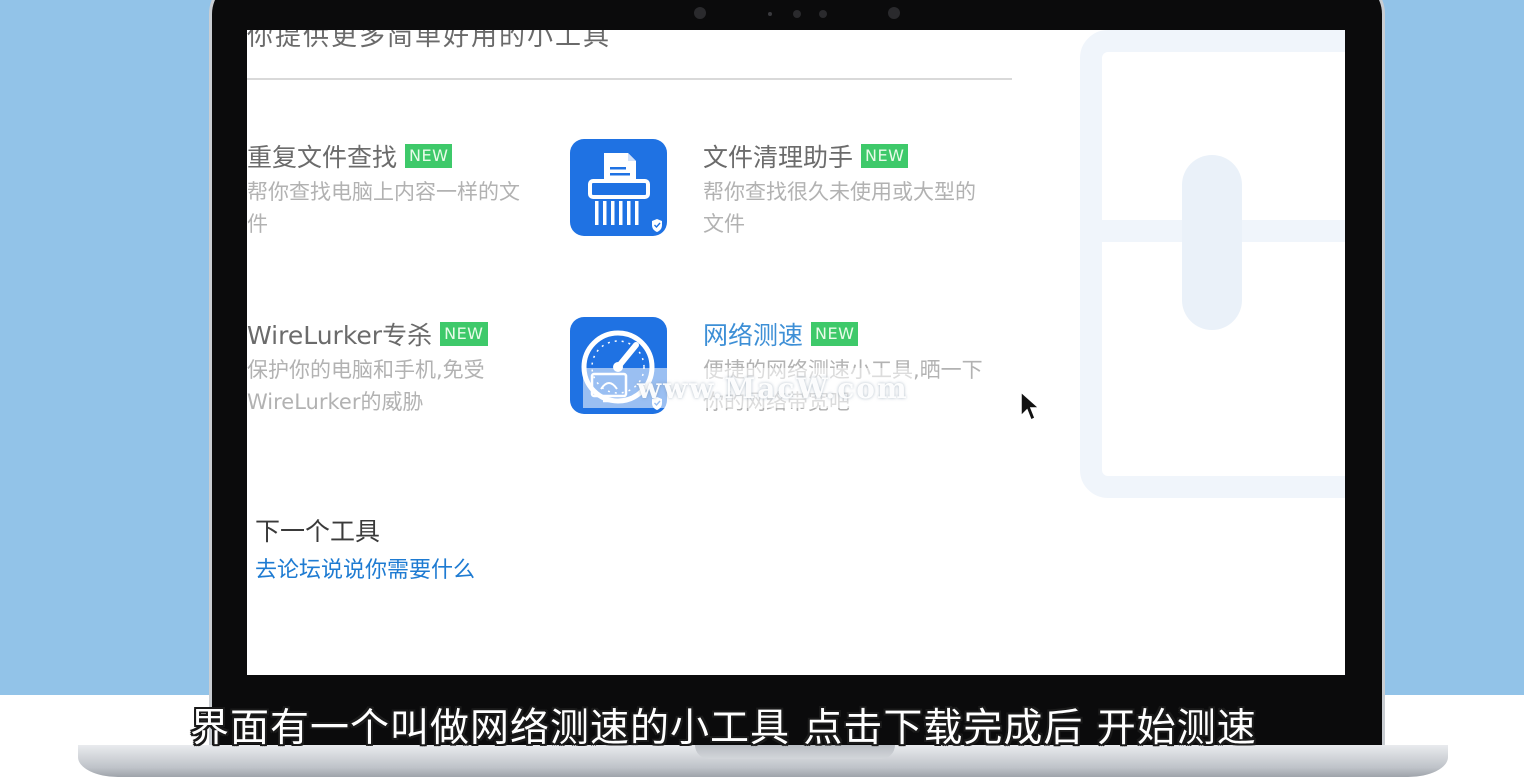 The height and width of the screenshot is (780, 1524). Describe the element at coordinates (839, 208) in the screenshot. I see `tool-description: 帮你查找很久未使用或大型的文件` at that location.